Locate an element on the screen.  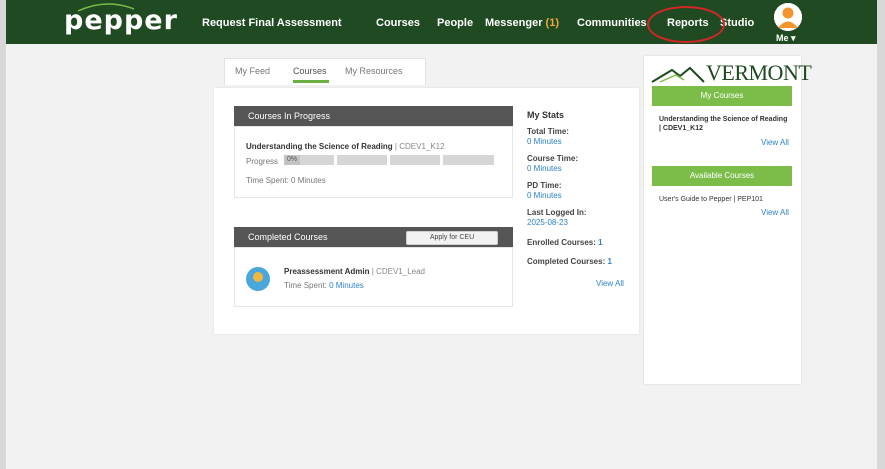
nav-request-final-assessment: Request Final Assessment is located at coordinates (272, 23).